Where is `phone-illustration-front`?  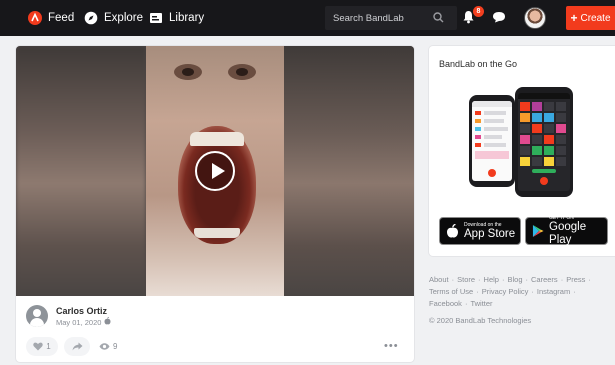
phone-illustration-front is located at coordinates (544, 142).